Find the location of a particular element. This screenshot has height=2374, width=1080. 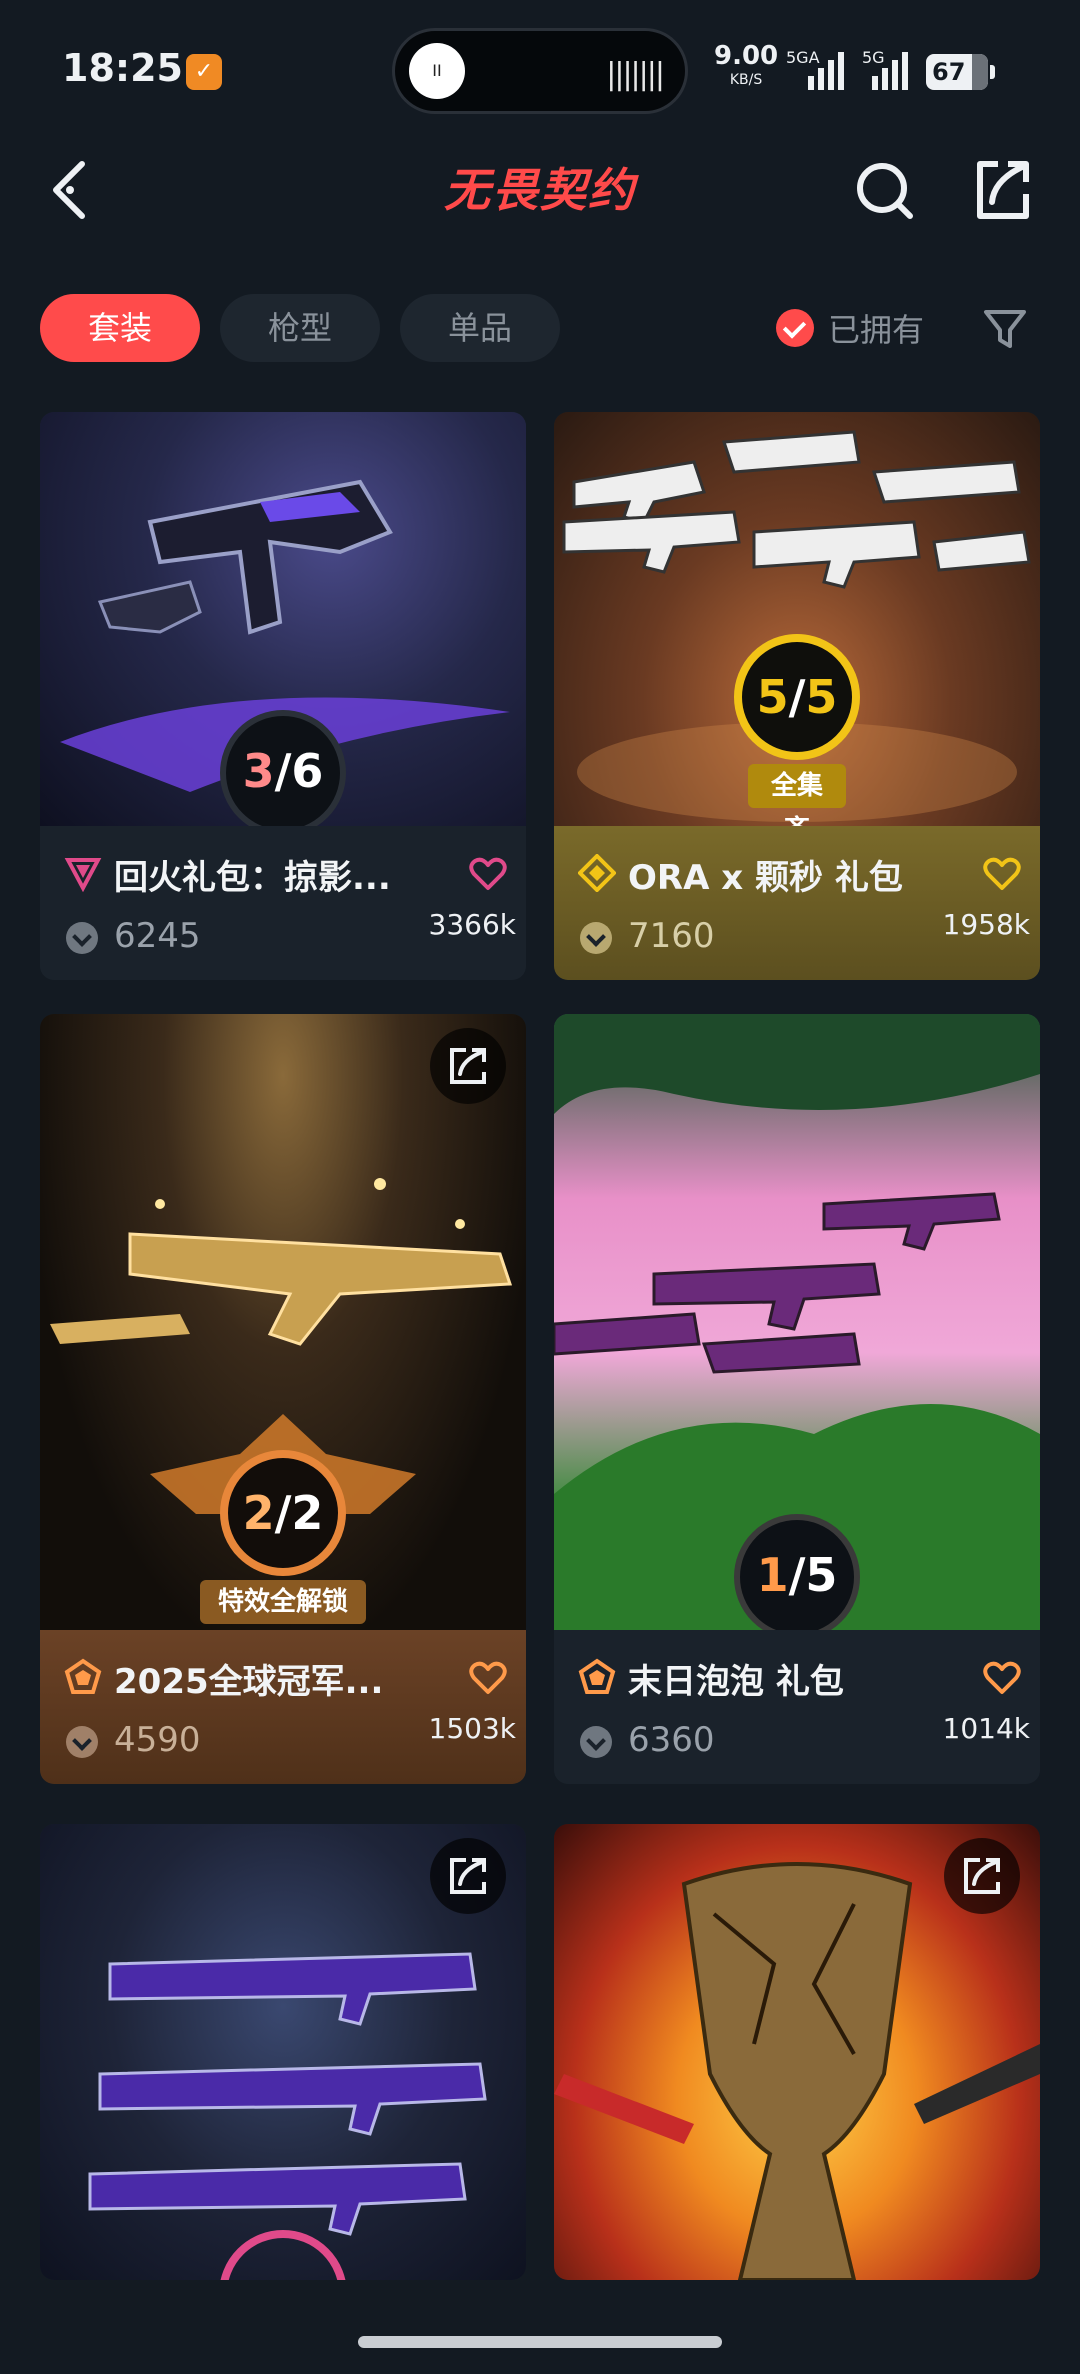

bundle-likes: 1958k is located at coordinates (986, 924).